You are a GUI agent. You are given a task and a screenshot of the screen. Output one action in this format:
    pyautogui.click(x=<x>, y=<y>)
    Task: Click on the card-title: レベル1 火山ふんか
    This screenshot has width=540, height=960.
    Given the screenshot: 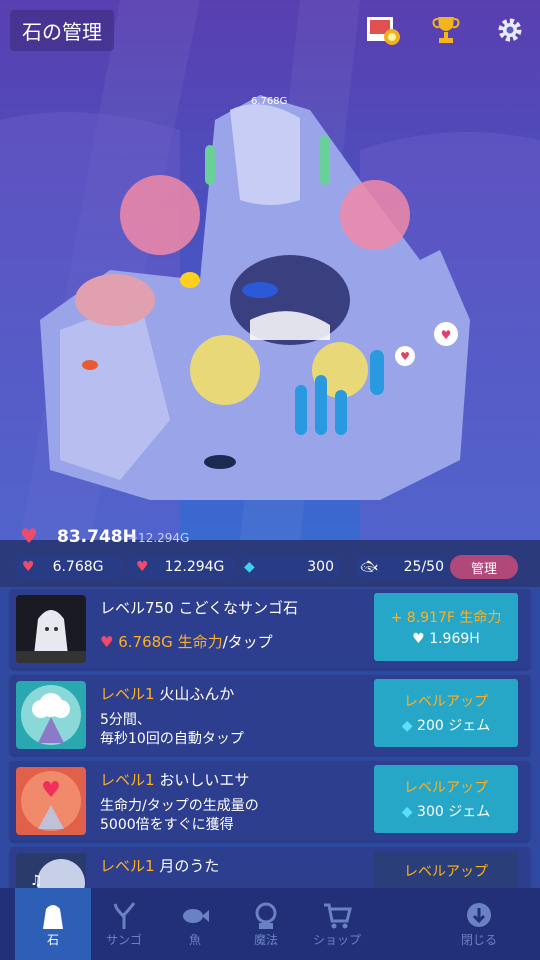 What is the action you would take?
    pyautogui.click(x=167, y=693)
    